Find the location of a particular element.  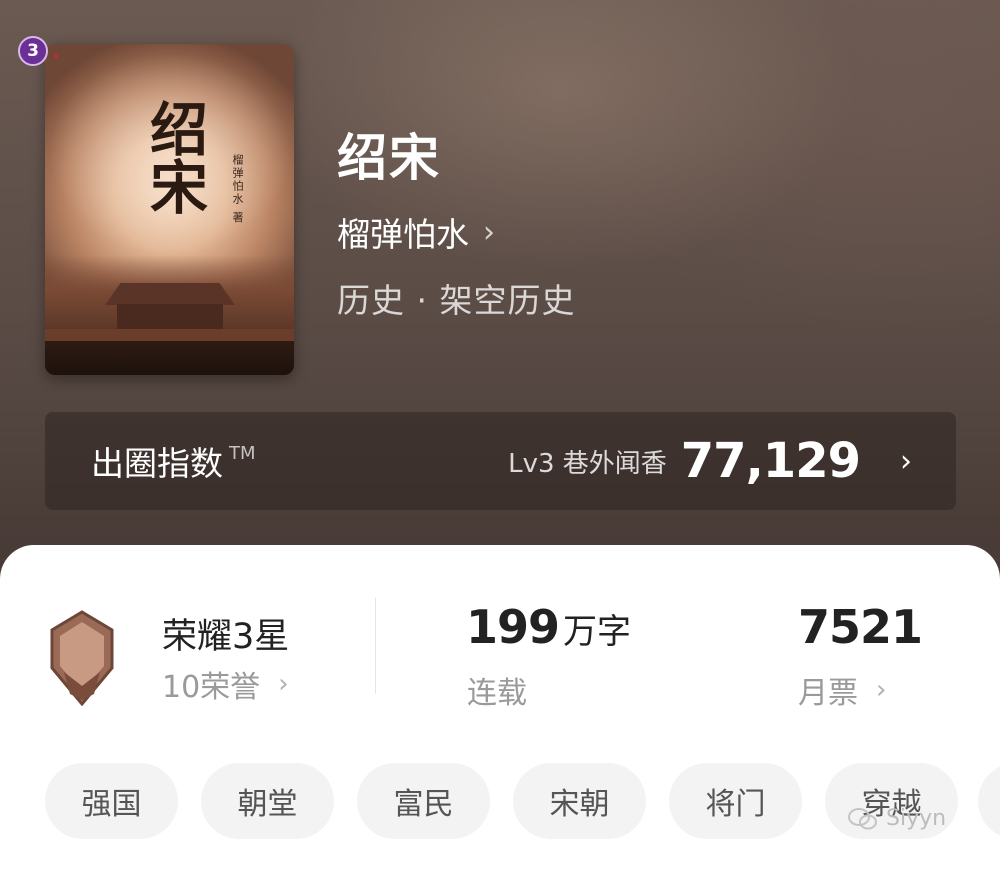

watermark-text: Siyyn is located at coordinates (916, 818).